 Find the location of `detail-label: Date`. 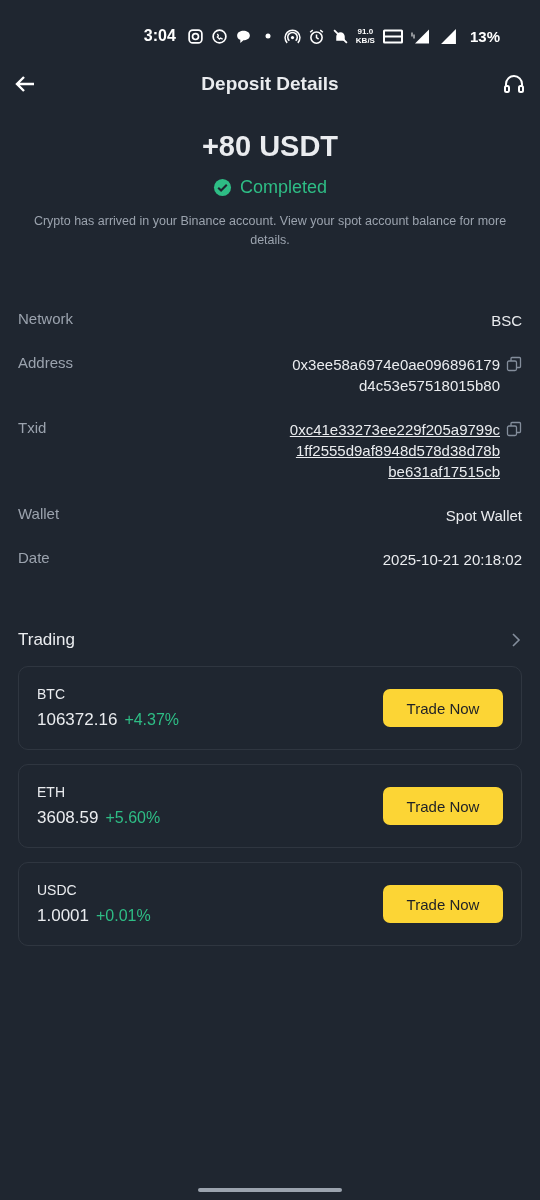

detail-label: Date is located at coordinates (34, 557).